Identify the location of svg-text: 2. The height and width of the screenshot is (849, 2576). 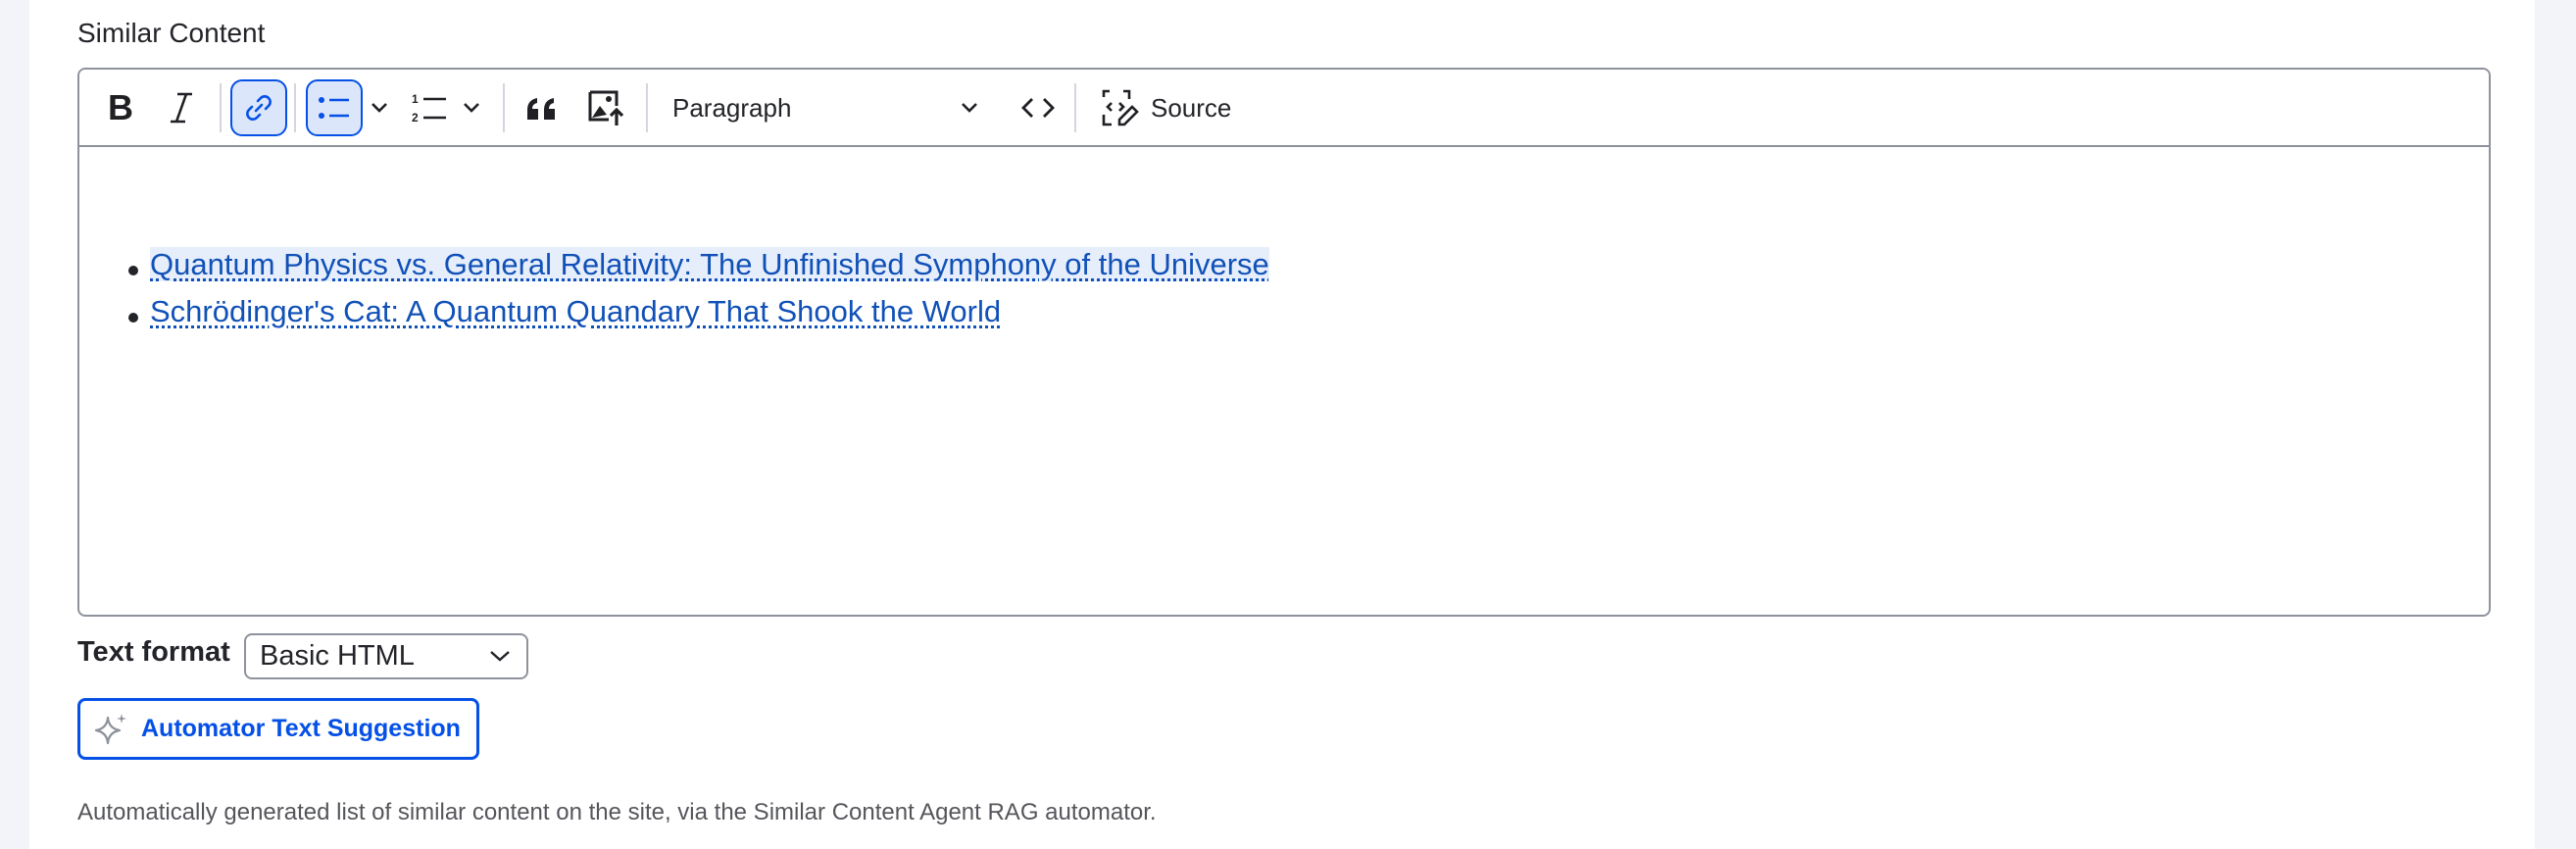
(415, 118).